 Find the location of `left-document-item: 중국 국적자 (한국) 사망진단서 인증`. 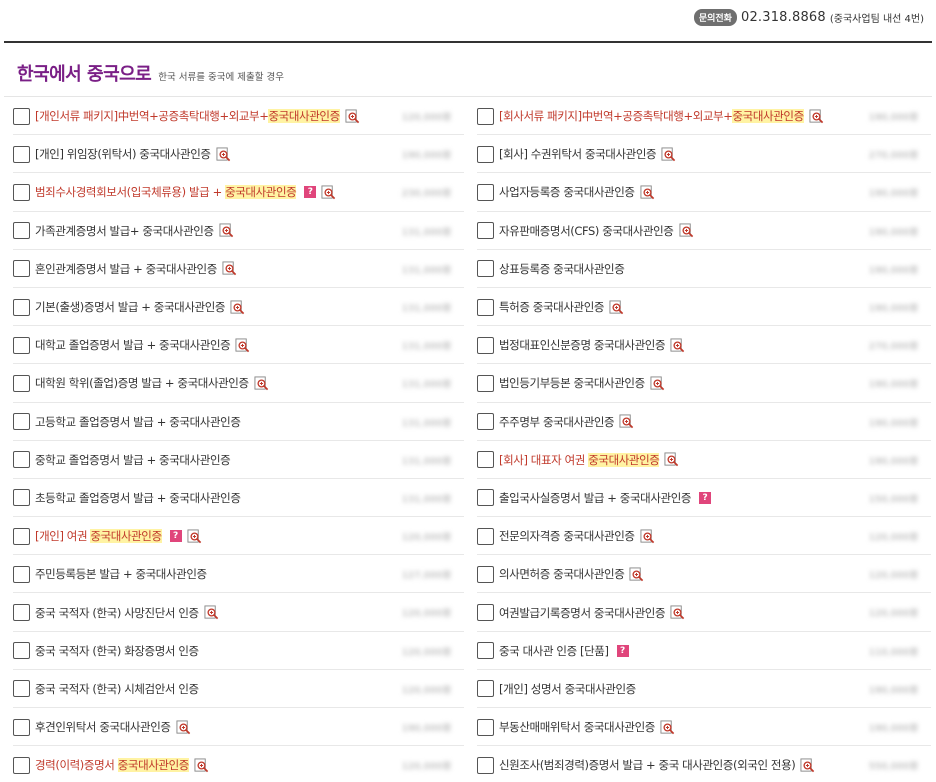

left-document-item: 중국 국적자 (한국) 사망진단서 인증 is located at coordinates (240, 612).